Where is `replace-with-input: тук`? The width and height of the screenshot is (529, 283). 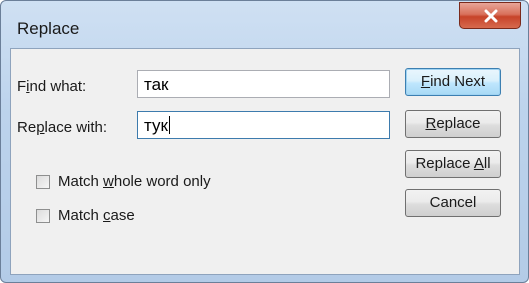 replace-with-input: тук is located at coordinates (263, 125).